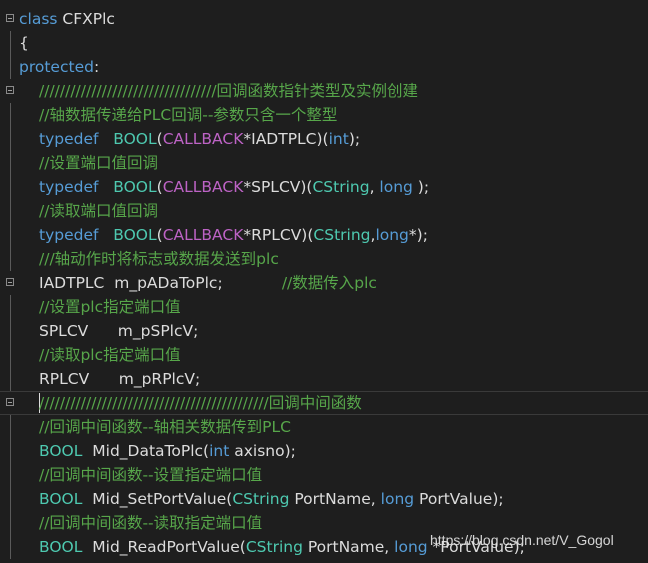 The height and width of the screenshot is (563, 648). Describe the element at coordinates (324, 355) in the screenshot. I see `code-line: //读取plc指定端口值` at that location.